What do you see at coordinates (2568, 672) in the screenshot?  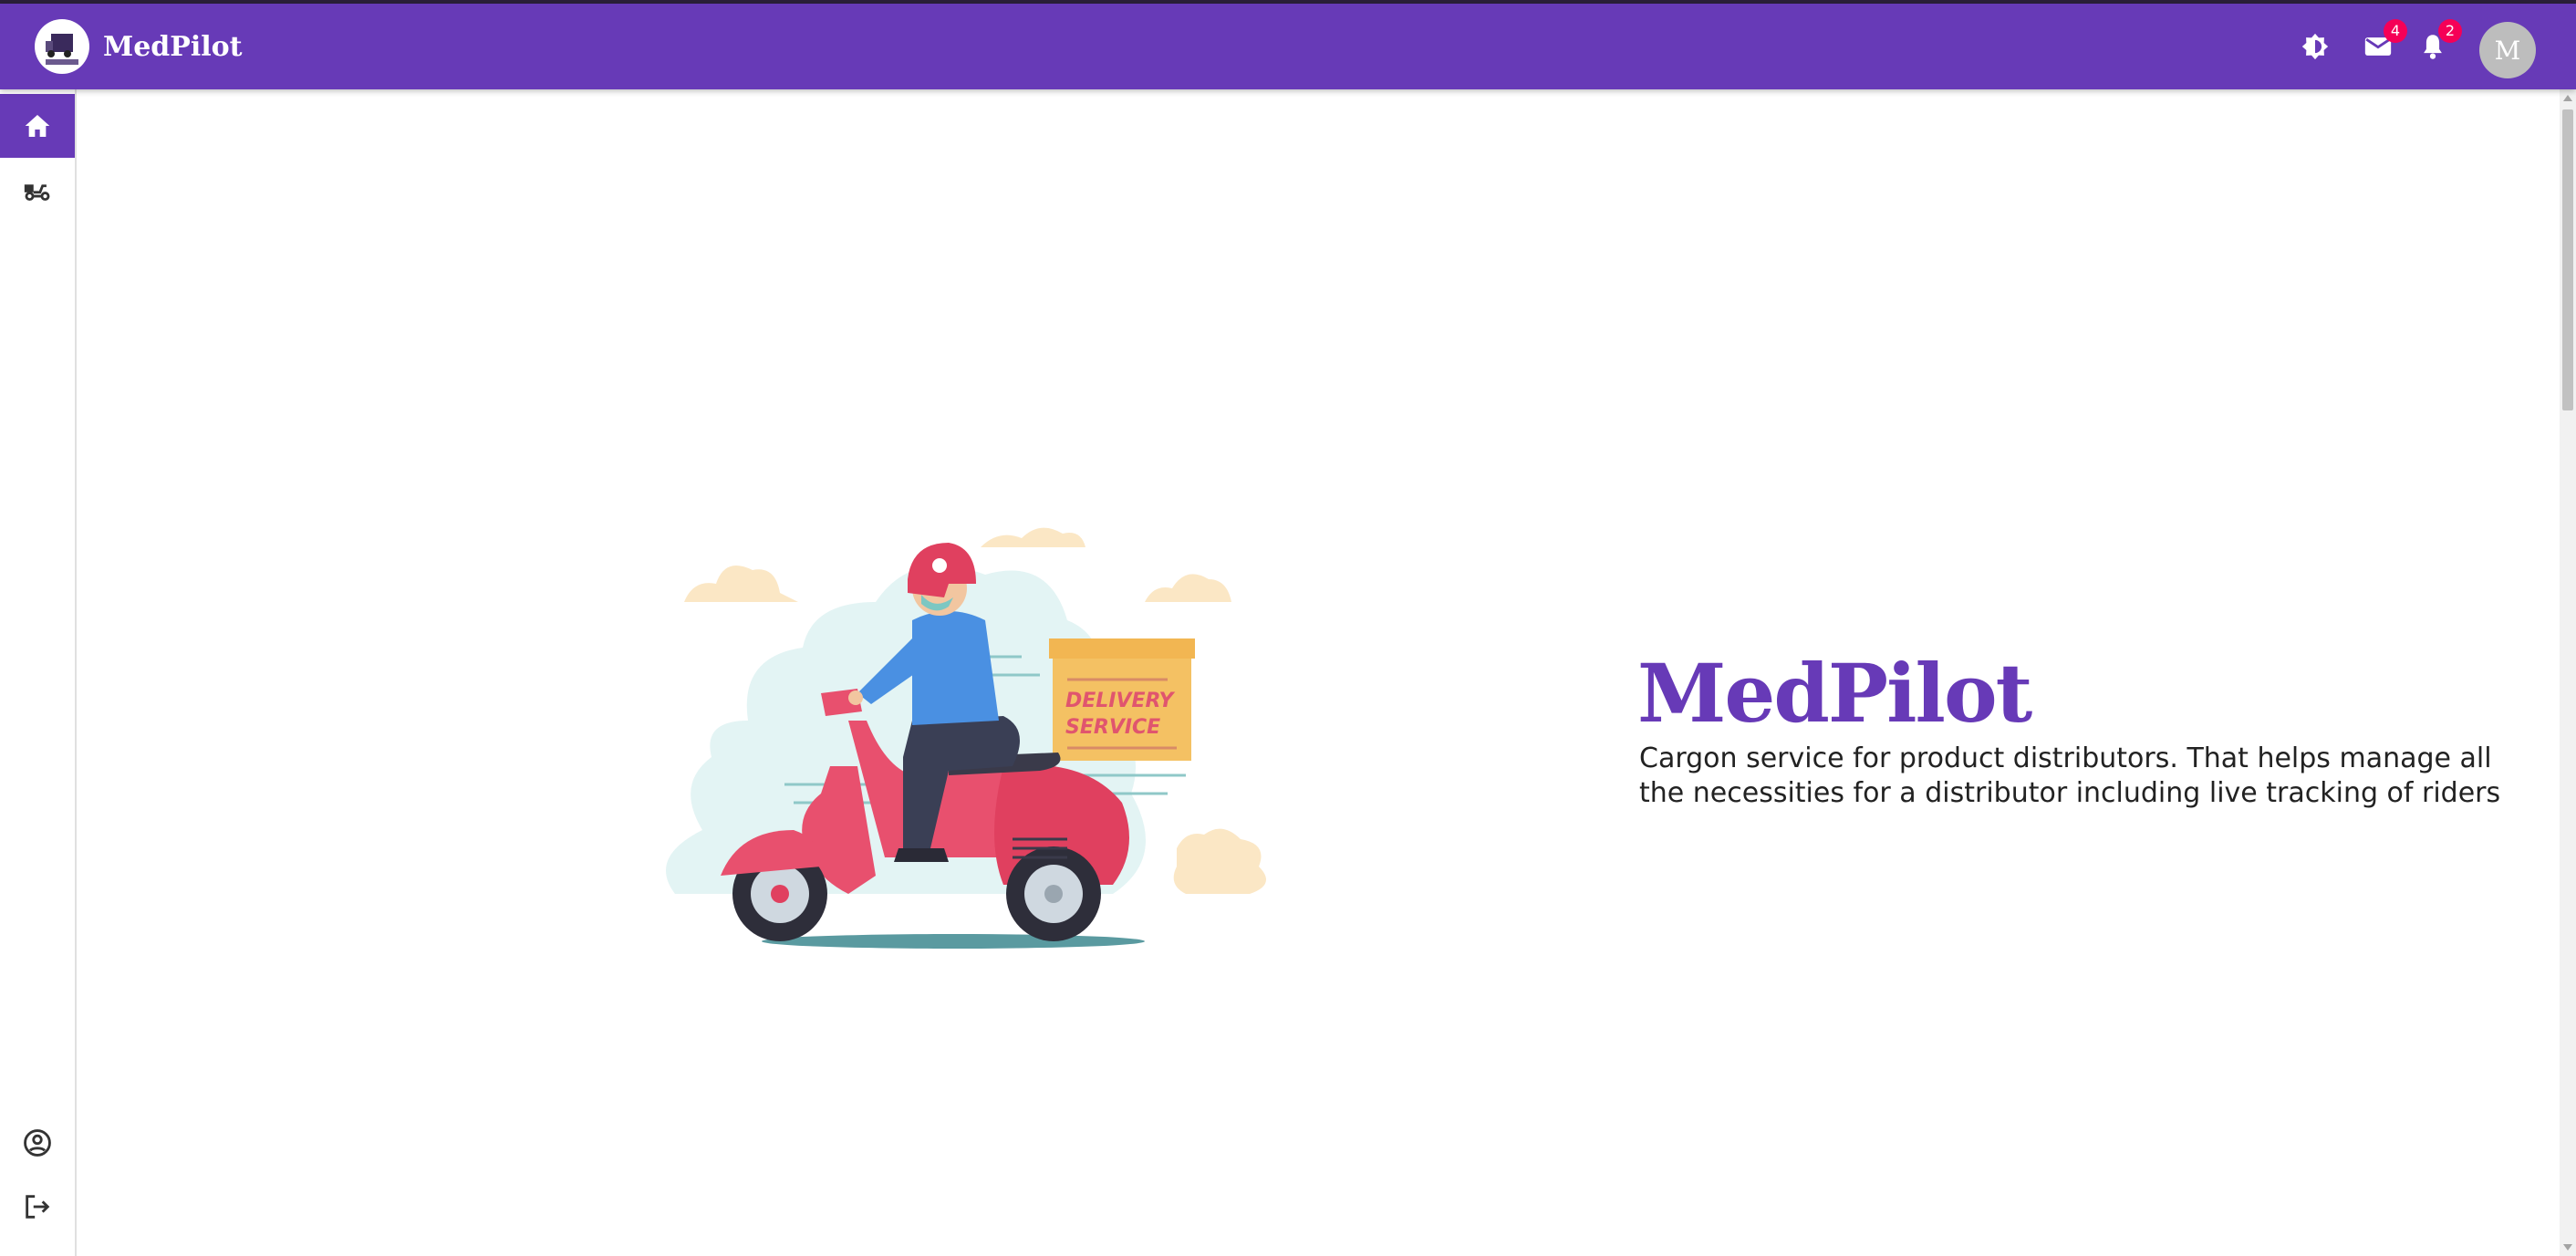 I see `page-scrollbar` at bounding box center [2568, 672].